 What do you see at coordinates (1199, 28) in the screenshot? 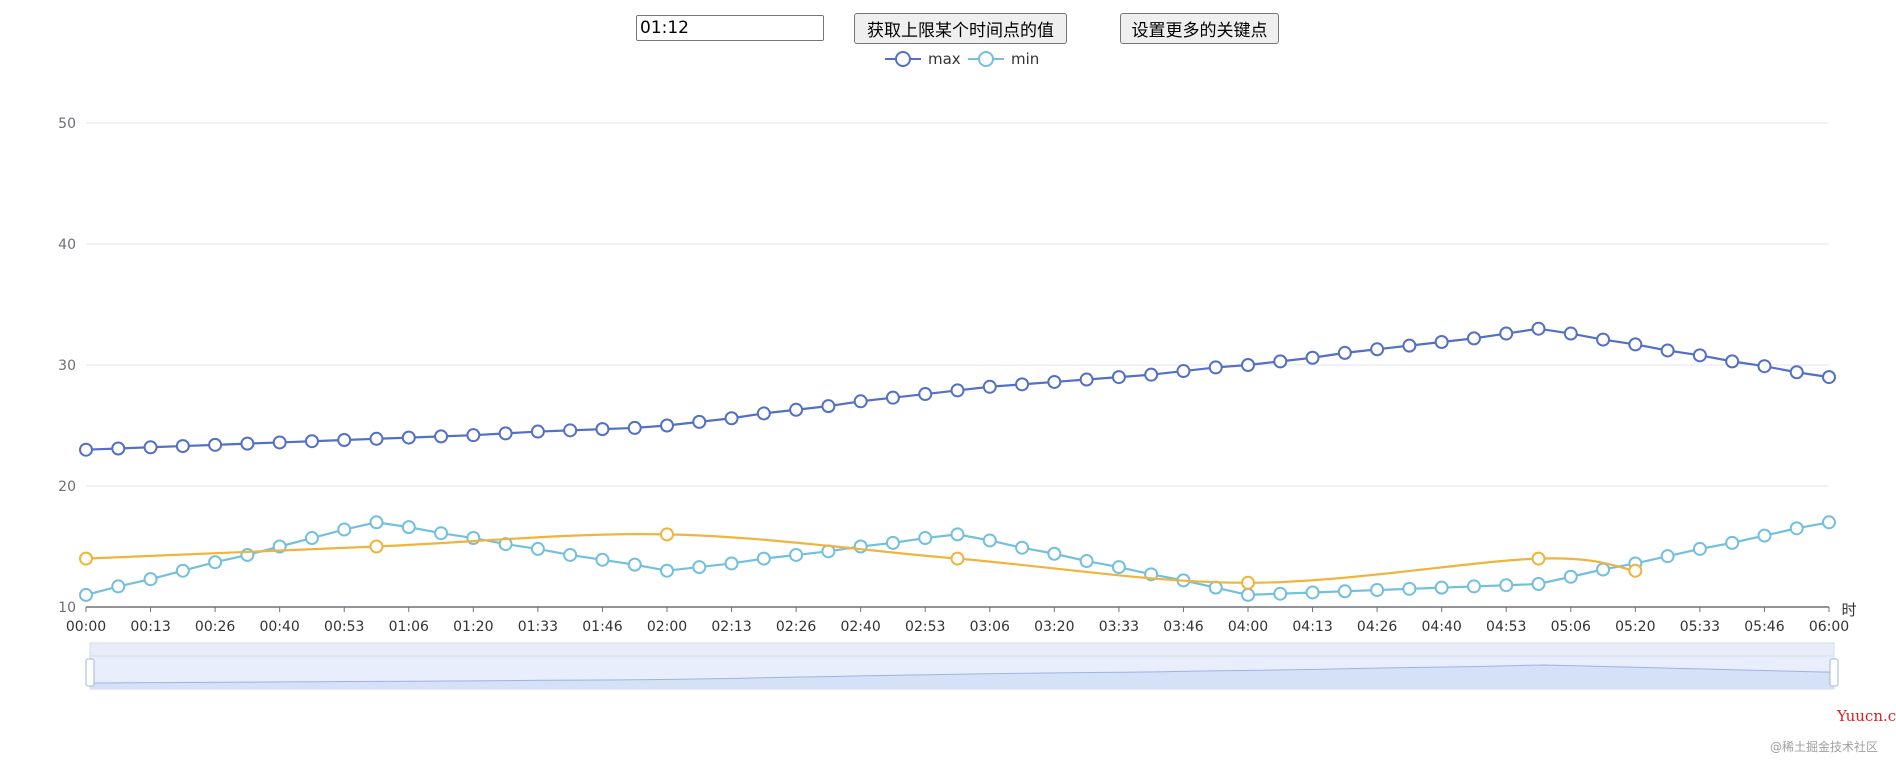
I see `set-more-keypoints-button: 设置更多的关键点` at bounding box center [1199, 28].